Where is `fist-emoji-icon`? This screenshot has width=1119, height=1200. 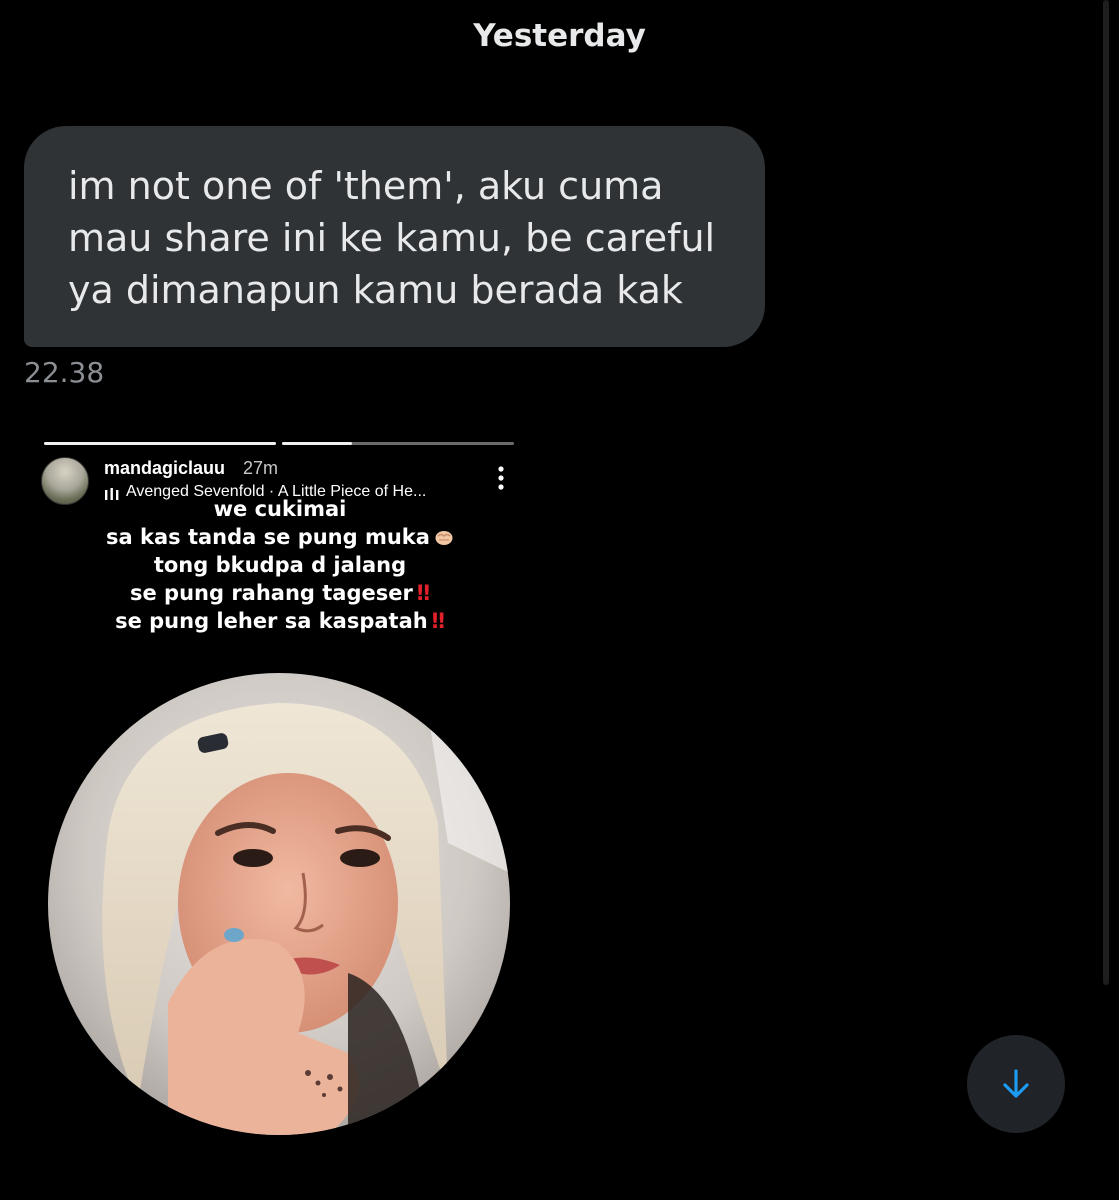
fist-emoji-icon is located at coordinates (444, 538).